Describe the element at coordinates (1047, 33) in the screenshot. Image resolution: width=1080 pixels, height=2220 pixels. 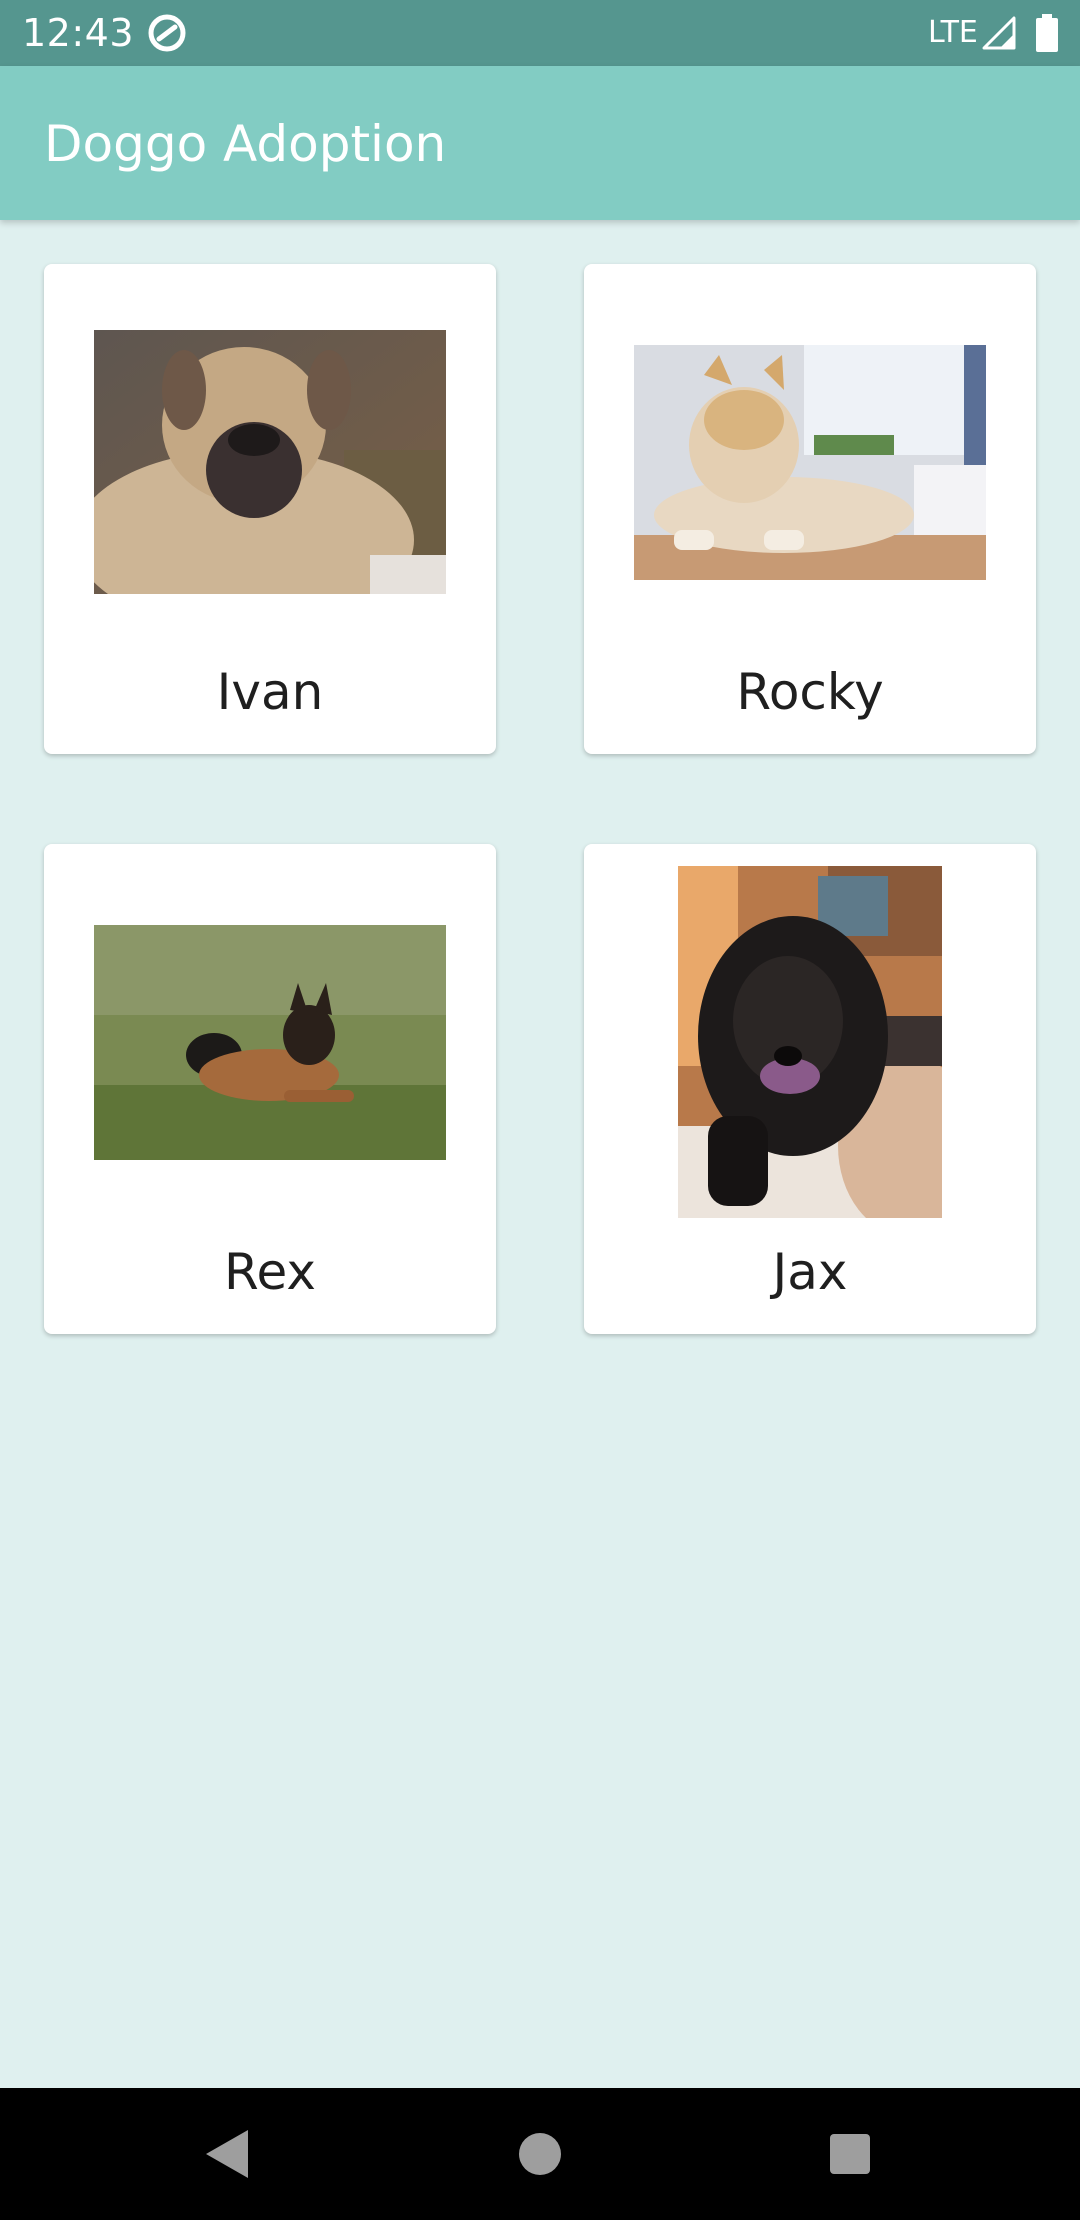
I see `battery-icon` at that location.